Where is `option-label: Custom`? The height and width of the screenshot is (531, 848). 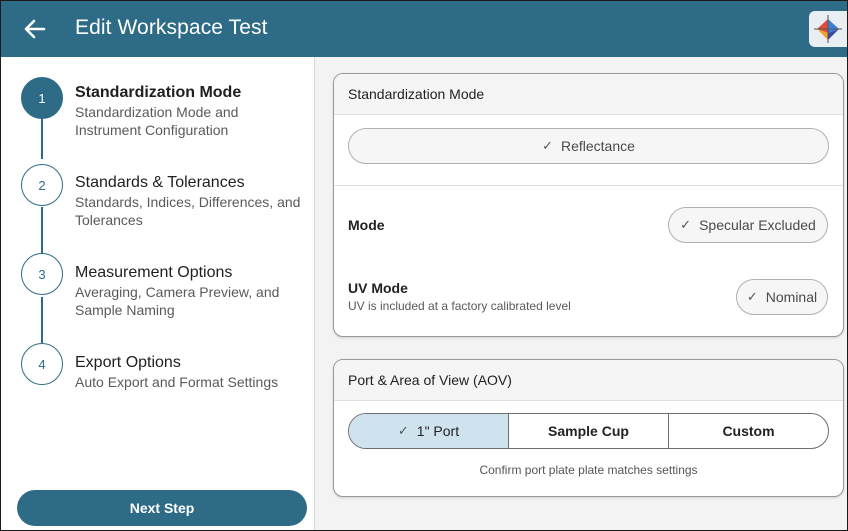 option-label: Custom is located at coordinates (748, 431).